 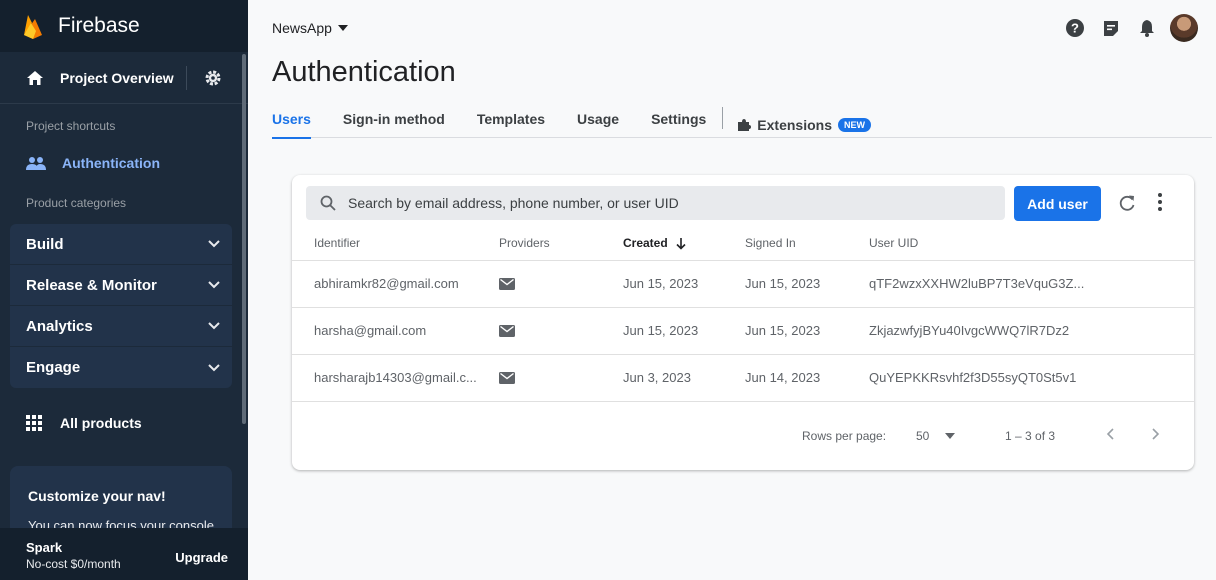 I want to click on bell-icon, so click(x=1147, y=28).